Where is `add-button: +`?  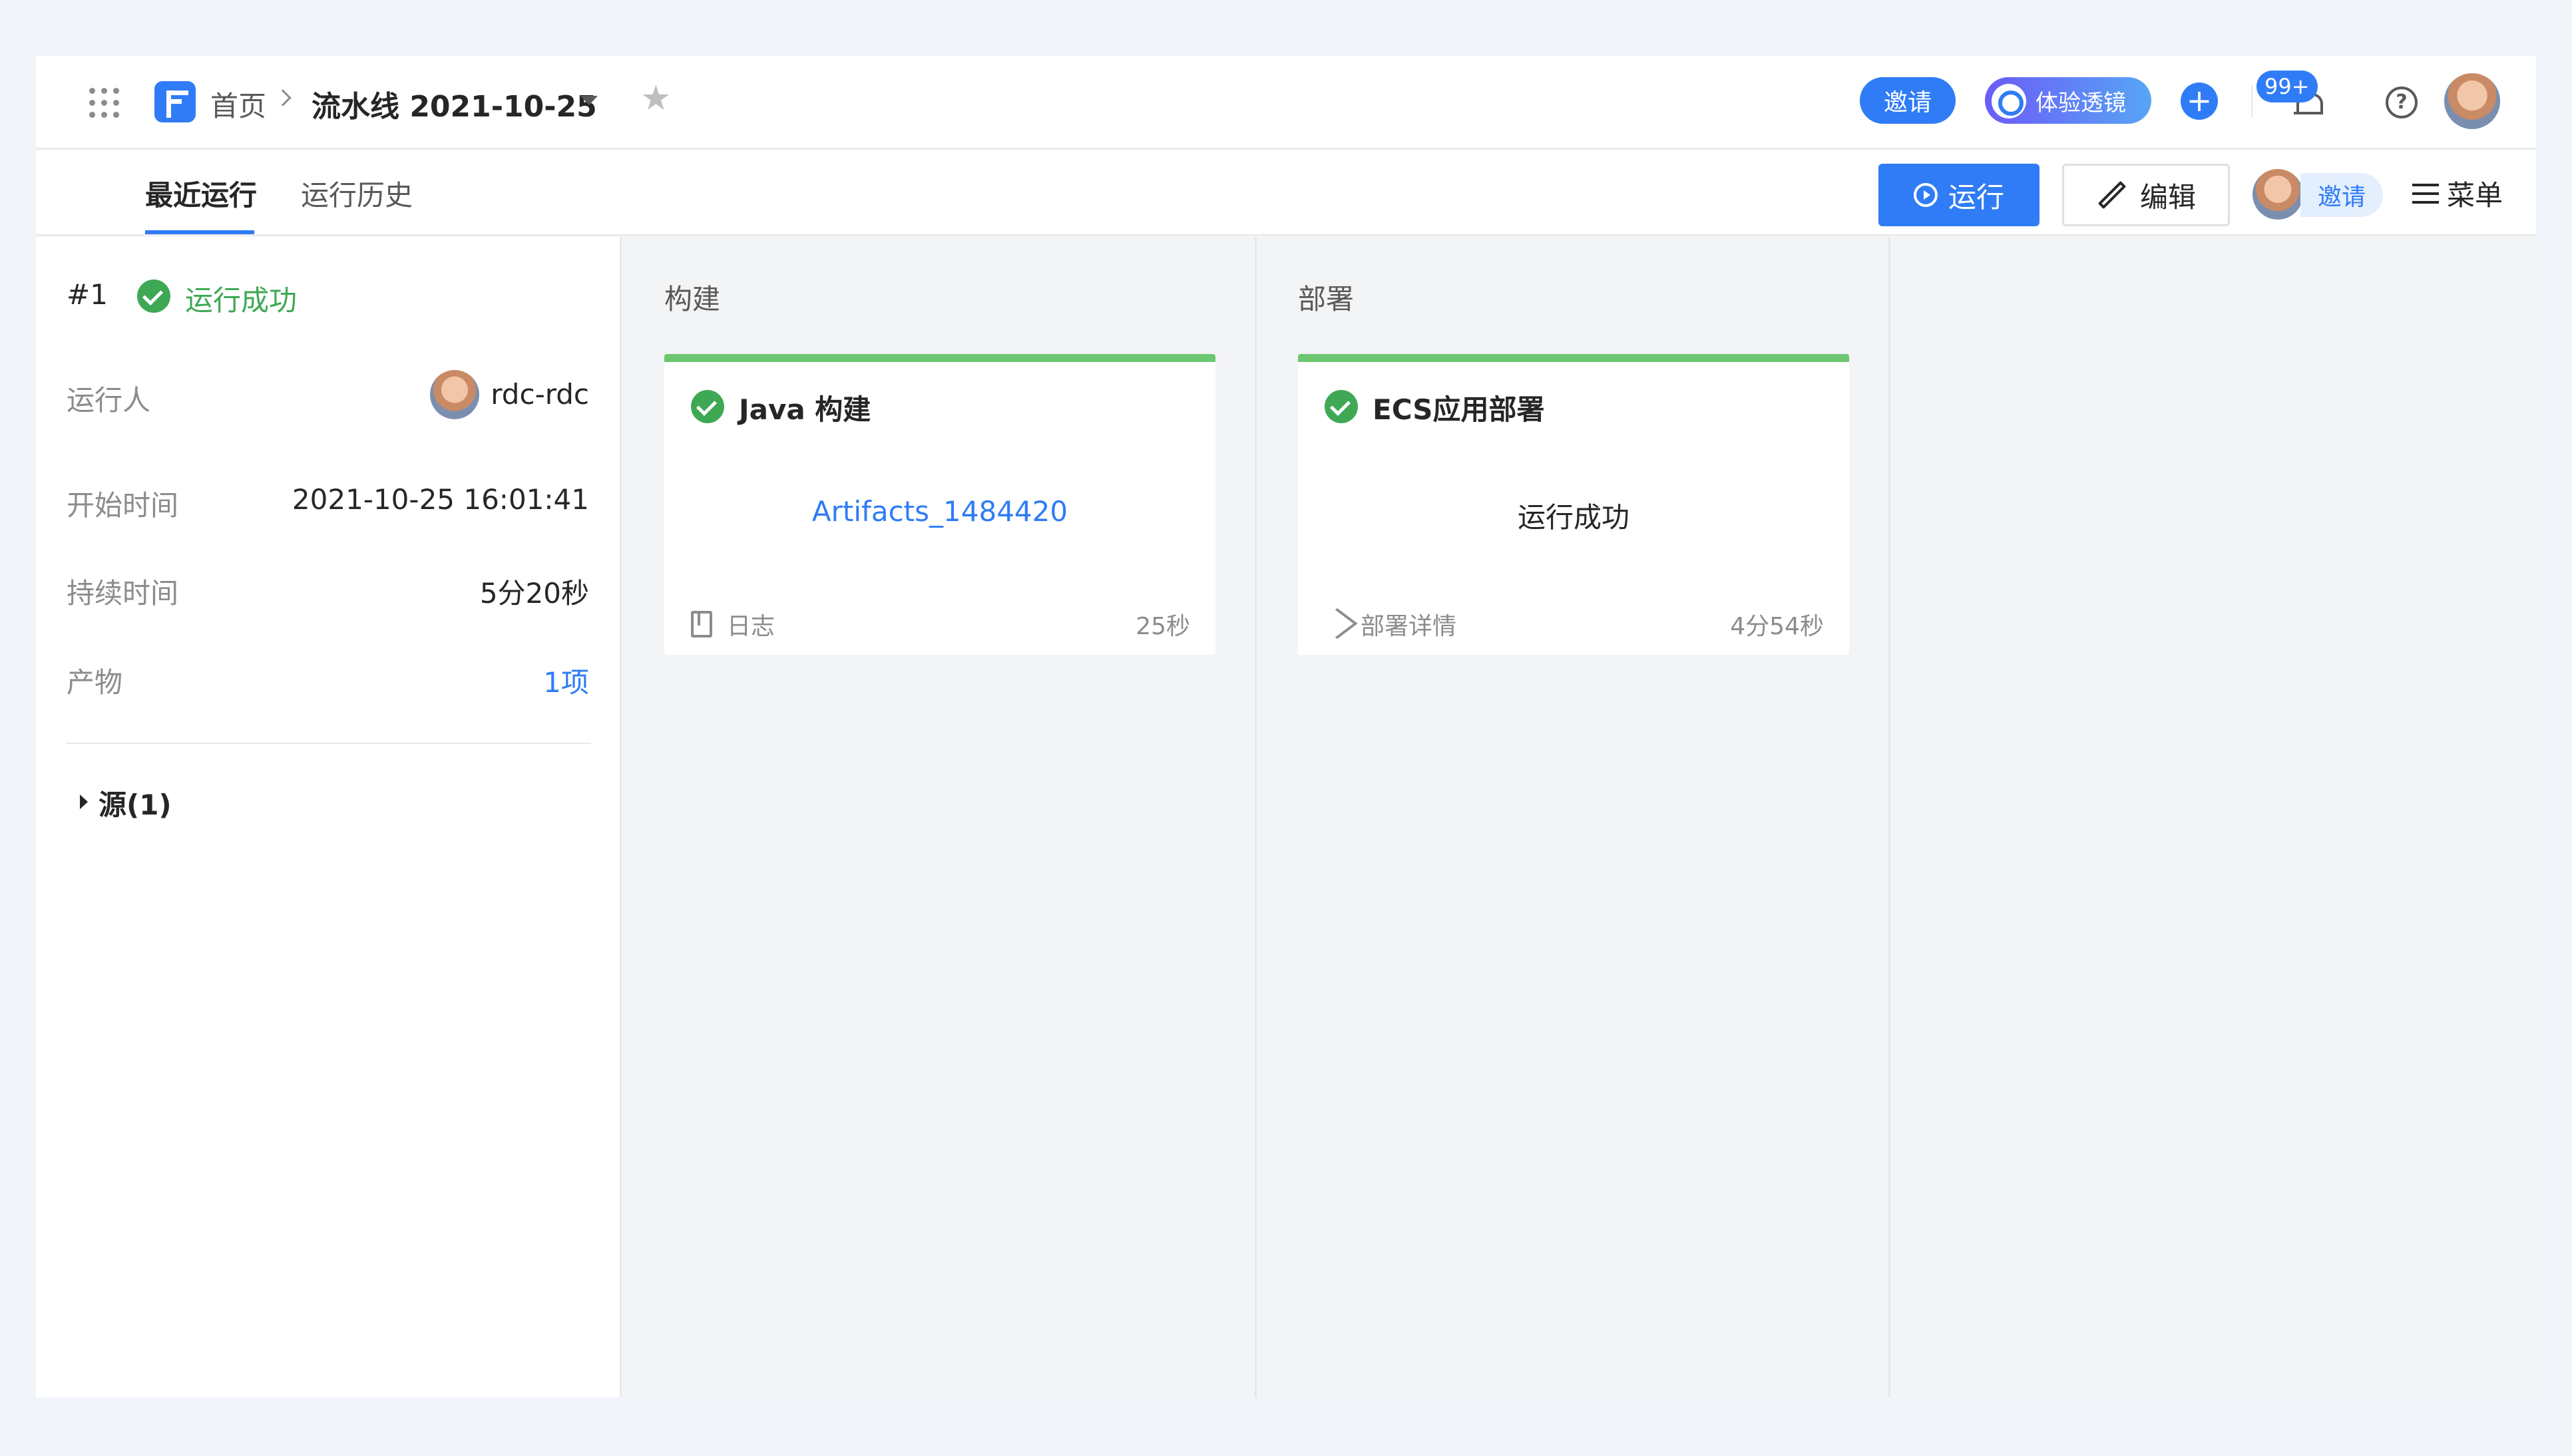 add-button: + is located at coordinates (2199, 102).